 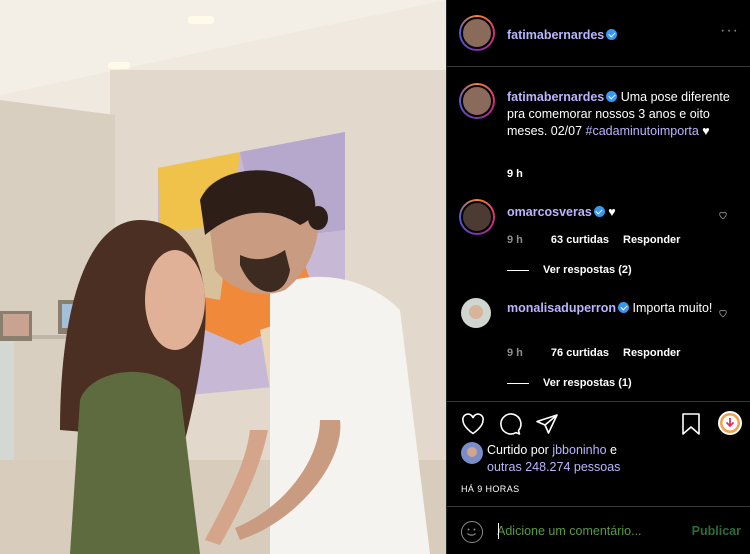 What do you see at coordinates (561, 308) in the screenshot?
I see `comment-username: monalisaduperron` at bounding box center [561, 308].